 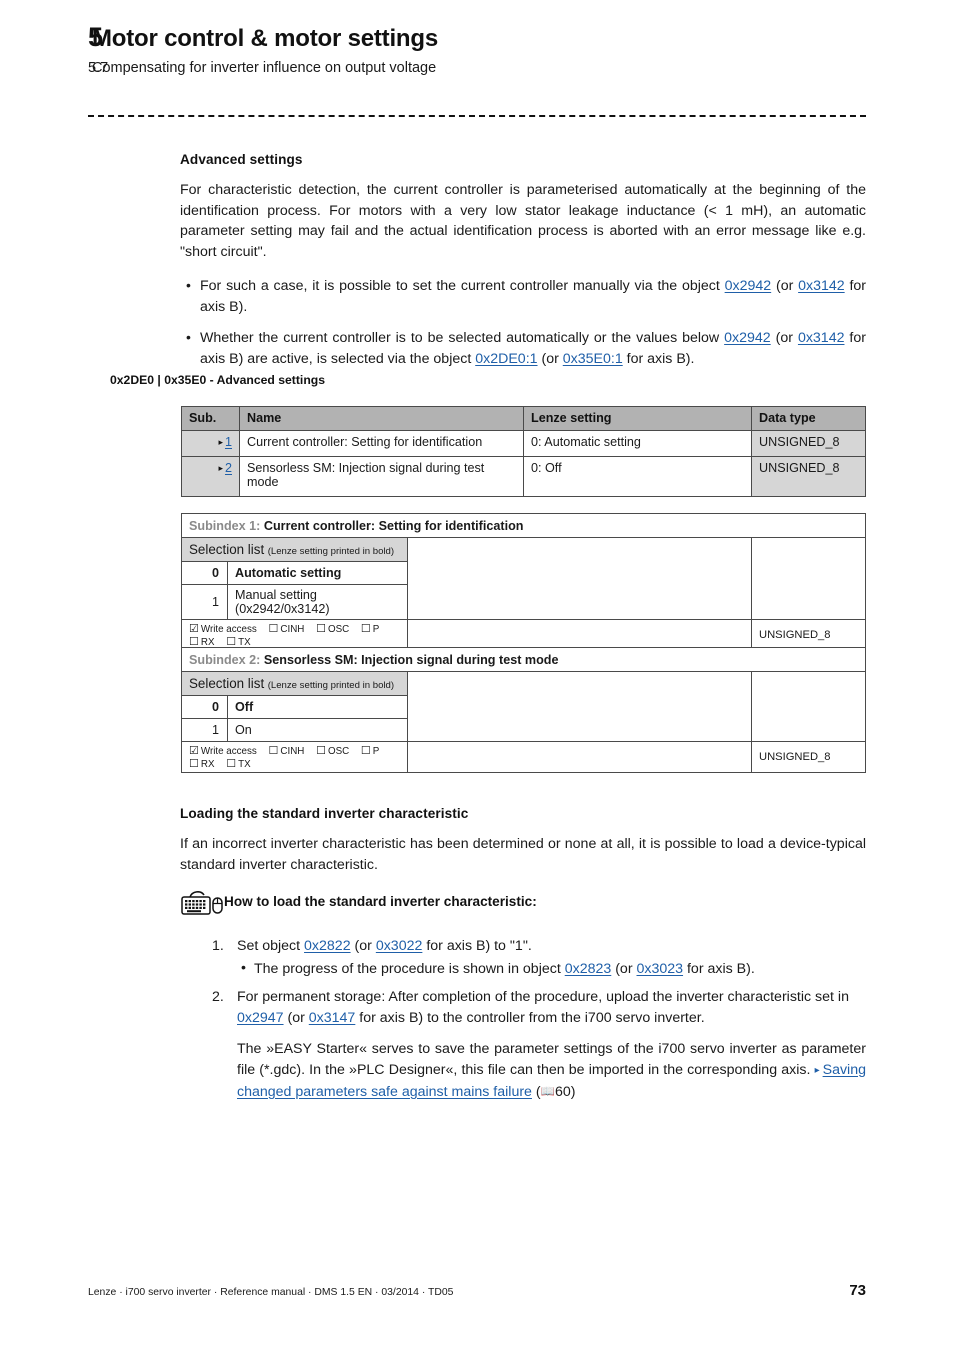 I want to click on lenze-setting-cell: 0: Off, so click(x=637, y=476).